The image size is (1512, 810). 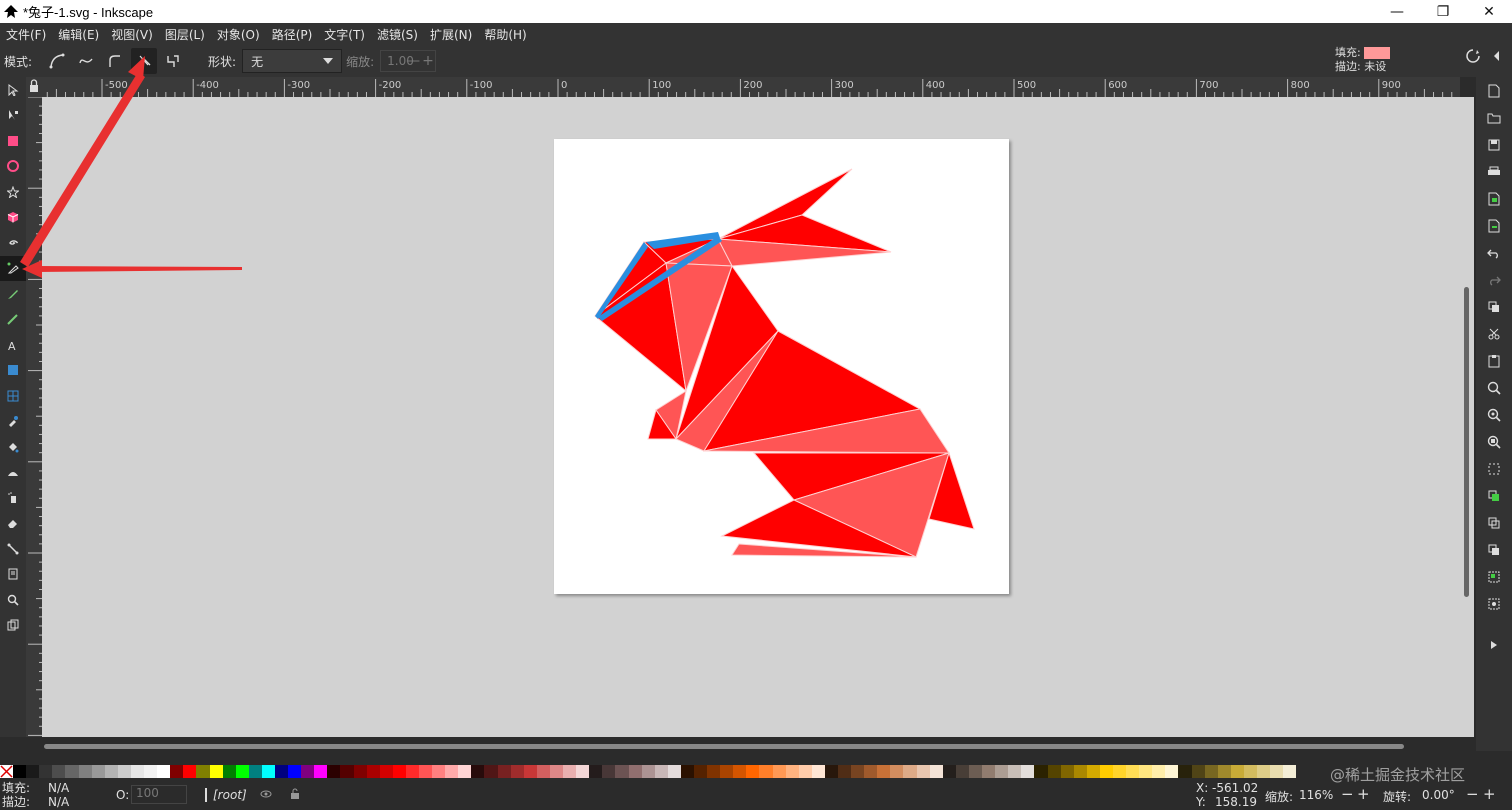 What do you see at coordinates (26, 34) in the screenshot?
I see `menu-file: 文件(F)` at bounding box center [26, 34].